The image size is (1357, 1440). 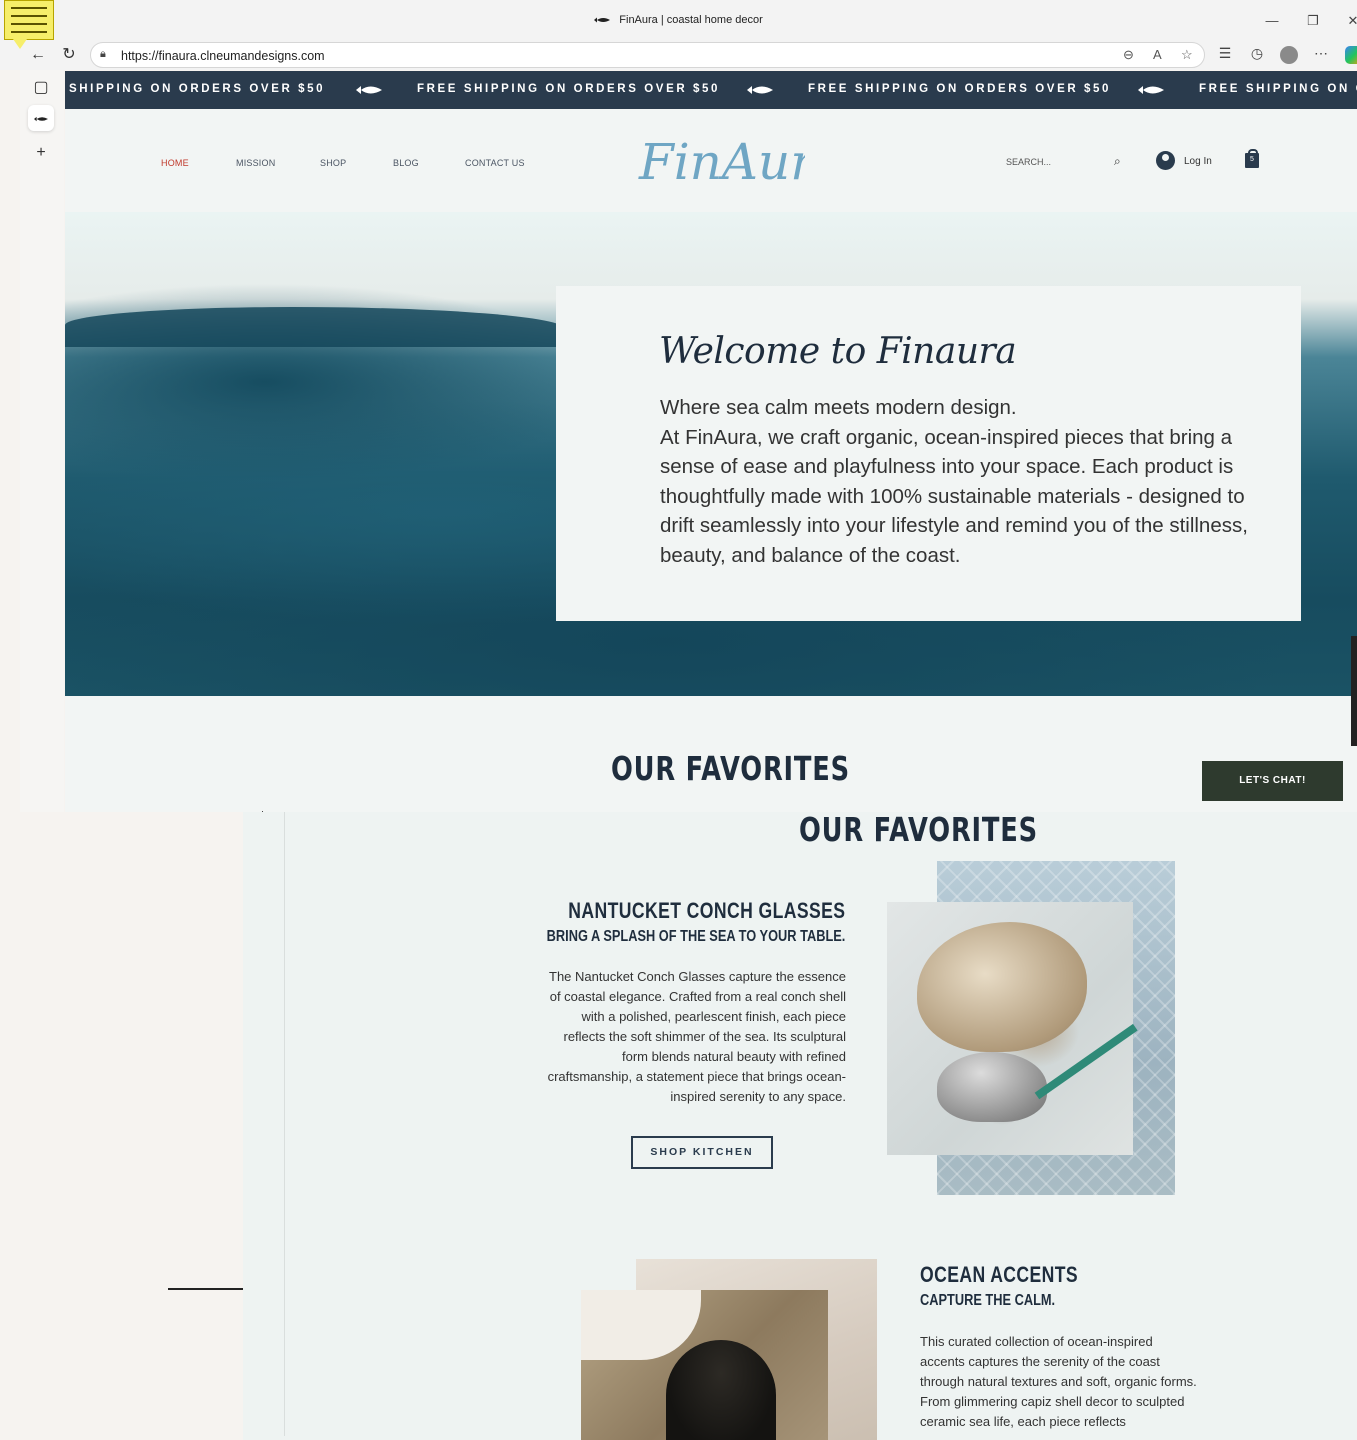 I want to click on tab-title: FinAura | coastal home decor, so click(x=678, y=20).